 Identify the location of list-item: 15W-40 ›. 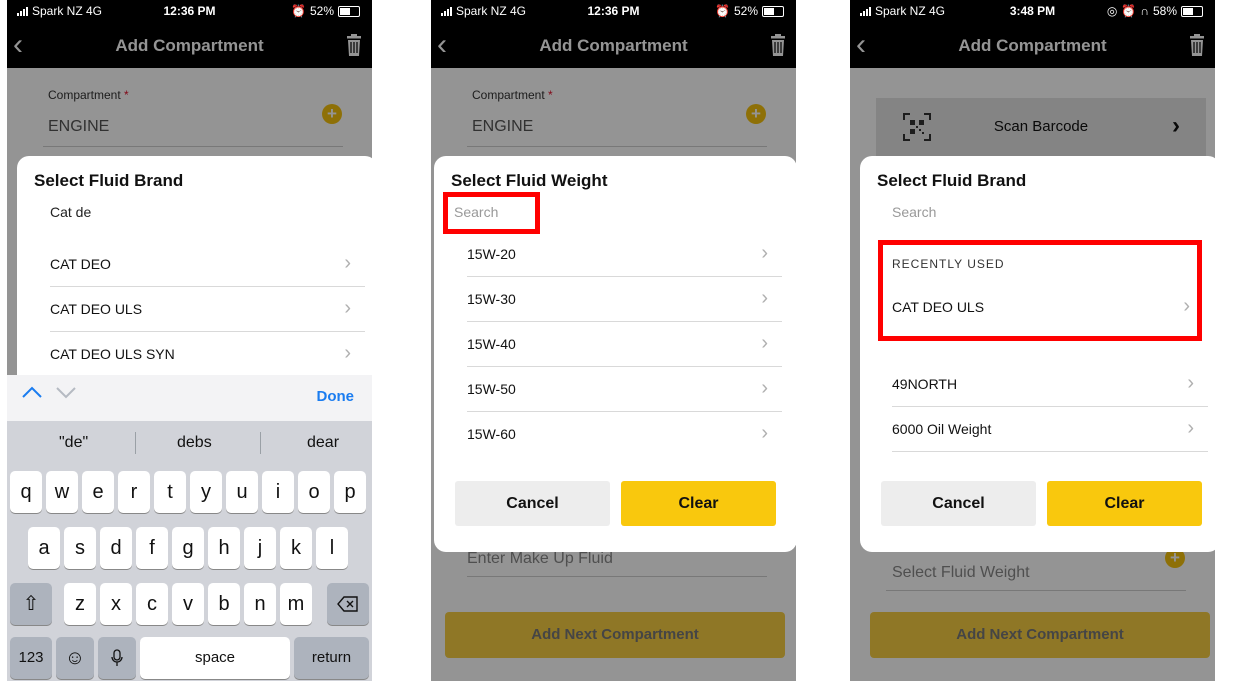
(624, 344).